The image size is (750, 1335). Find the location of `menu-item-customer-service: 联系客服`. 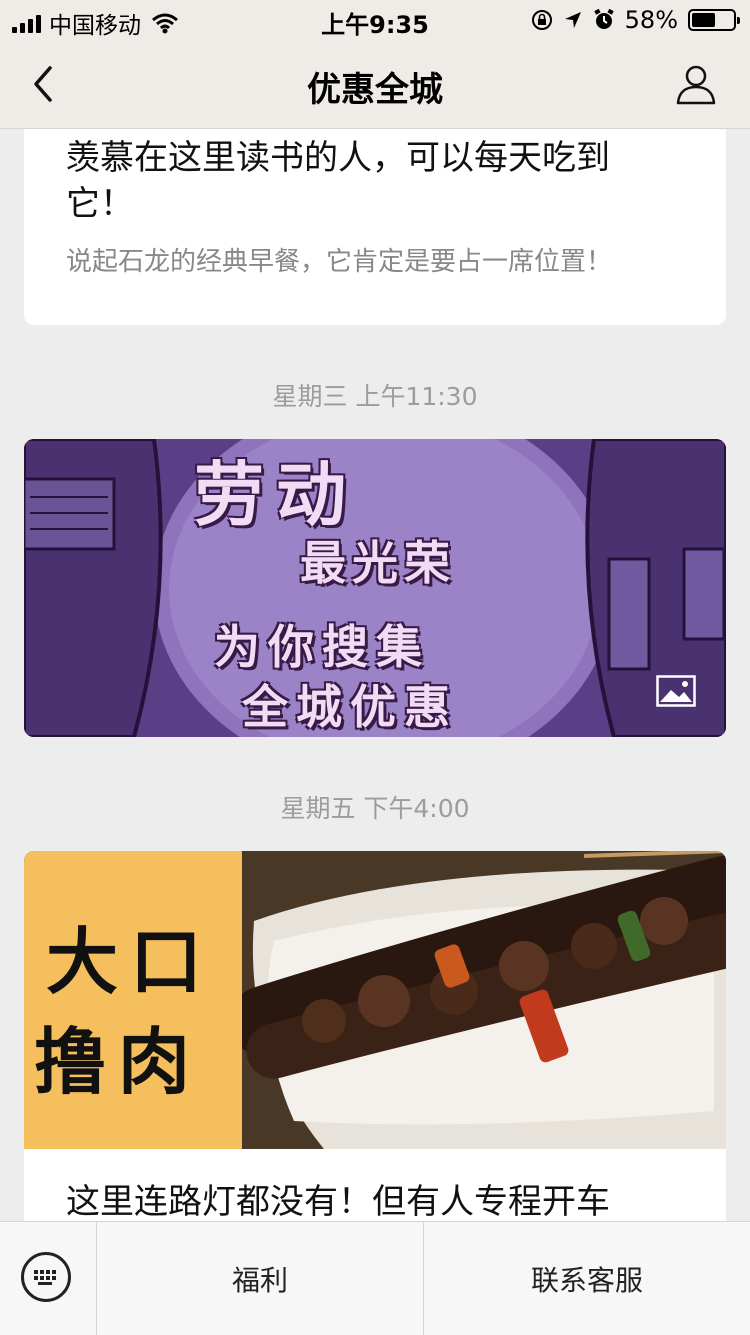

menu-item-customer-service: 联系客服 is located at coordinates (587, 1278).